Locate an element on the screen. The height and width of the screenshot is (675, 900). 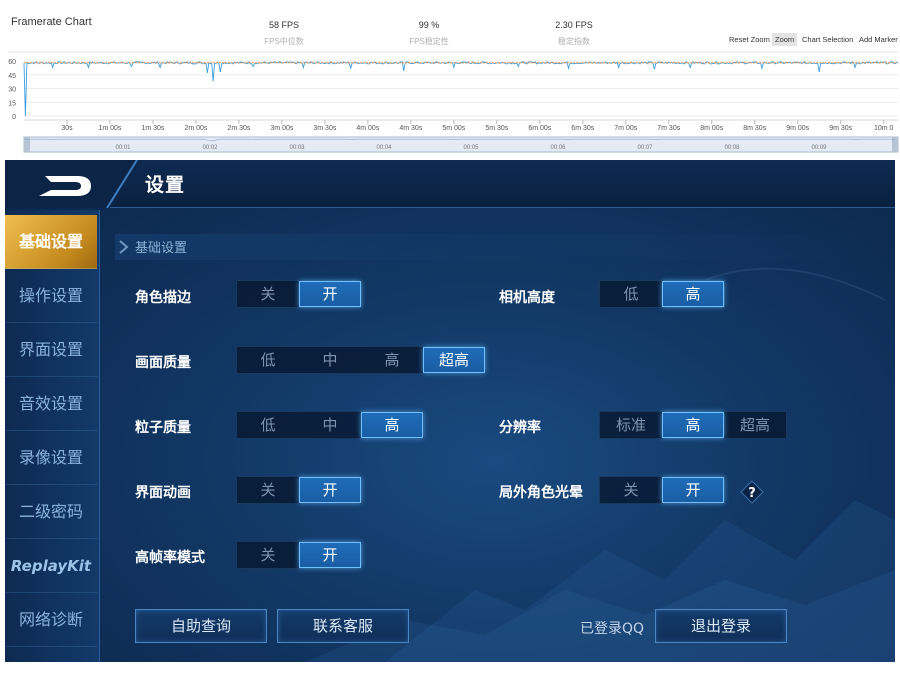
camera-height-label: 相机高度 is located at coordinates (527, 298).